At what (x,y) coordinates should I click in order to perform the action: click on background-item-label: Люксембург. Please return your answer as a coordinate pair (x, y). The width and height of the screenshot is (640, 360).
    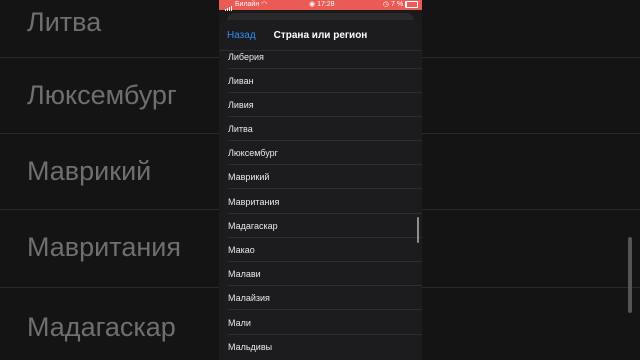
    Looking at the image, I should click on (102, 95).